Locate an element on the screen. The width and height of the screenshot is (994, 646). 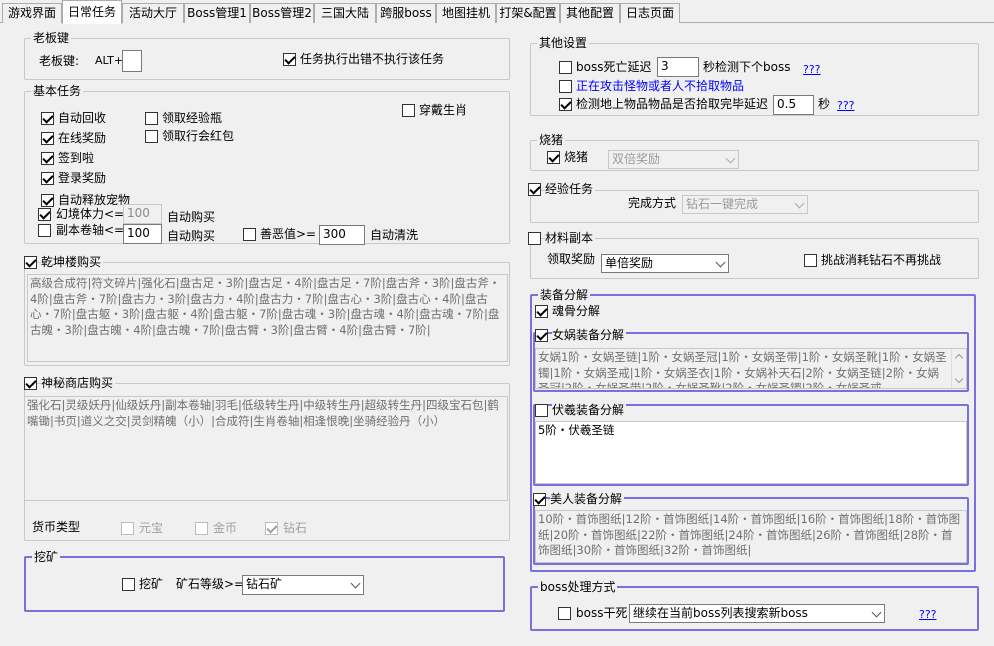
pick-delay-input: 0.5 is located at coordinates (793, 105).